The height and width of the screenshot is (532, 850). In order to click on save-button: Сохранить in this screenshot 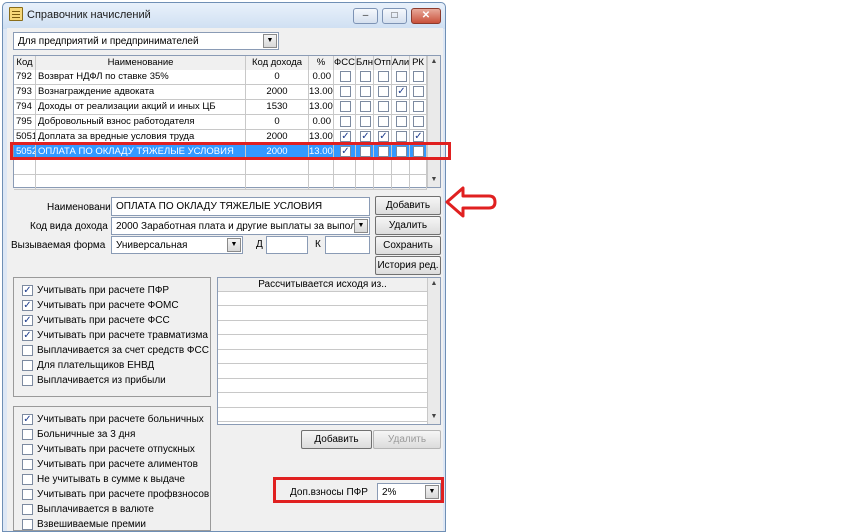, I will do `click(408, 245)`.